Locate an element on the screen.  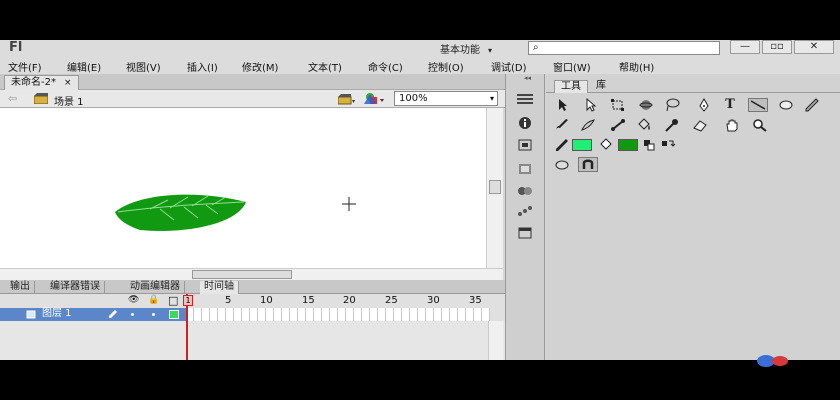
menu-insert: 插入(I) is located at coordinates (202, 66).